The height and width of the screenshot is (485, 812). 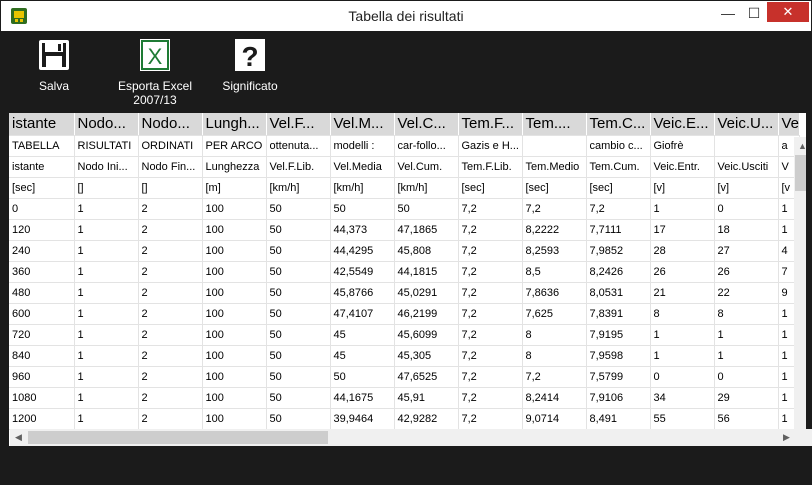 What do you see at coordinates (426, 356) in the screenshot?
I see `table-cell: 45,305` at bounding box center [426, 356].